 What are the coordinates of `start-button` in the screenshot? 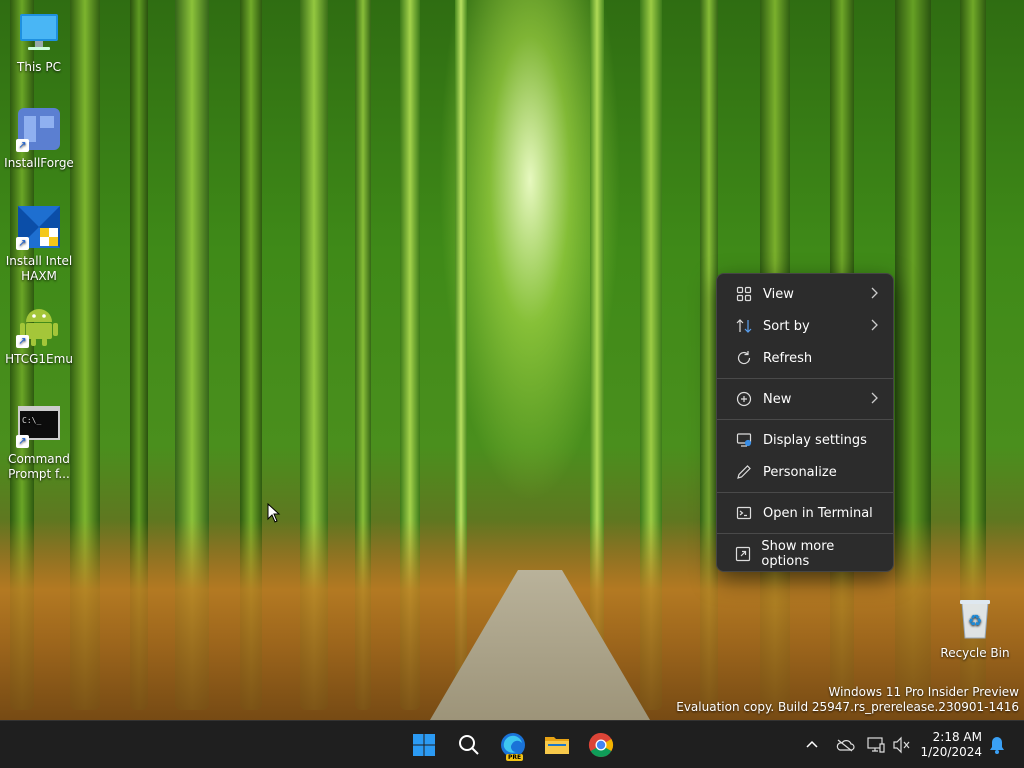 It's located at (424, 745).